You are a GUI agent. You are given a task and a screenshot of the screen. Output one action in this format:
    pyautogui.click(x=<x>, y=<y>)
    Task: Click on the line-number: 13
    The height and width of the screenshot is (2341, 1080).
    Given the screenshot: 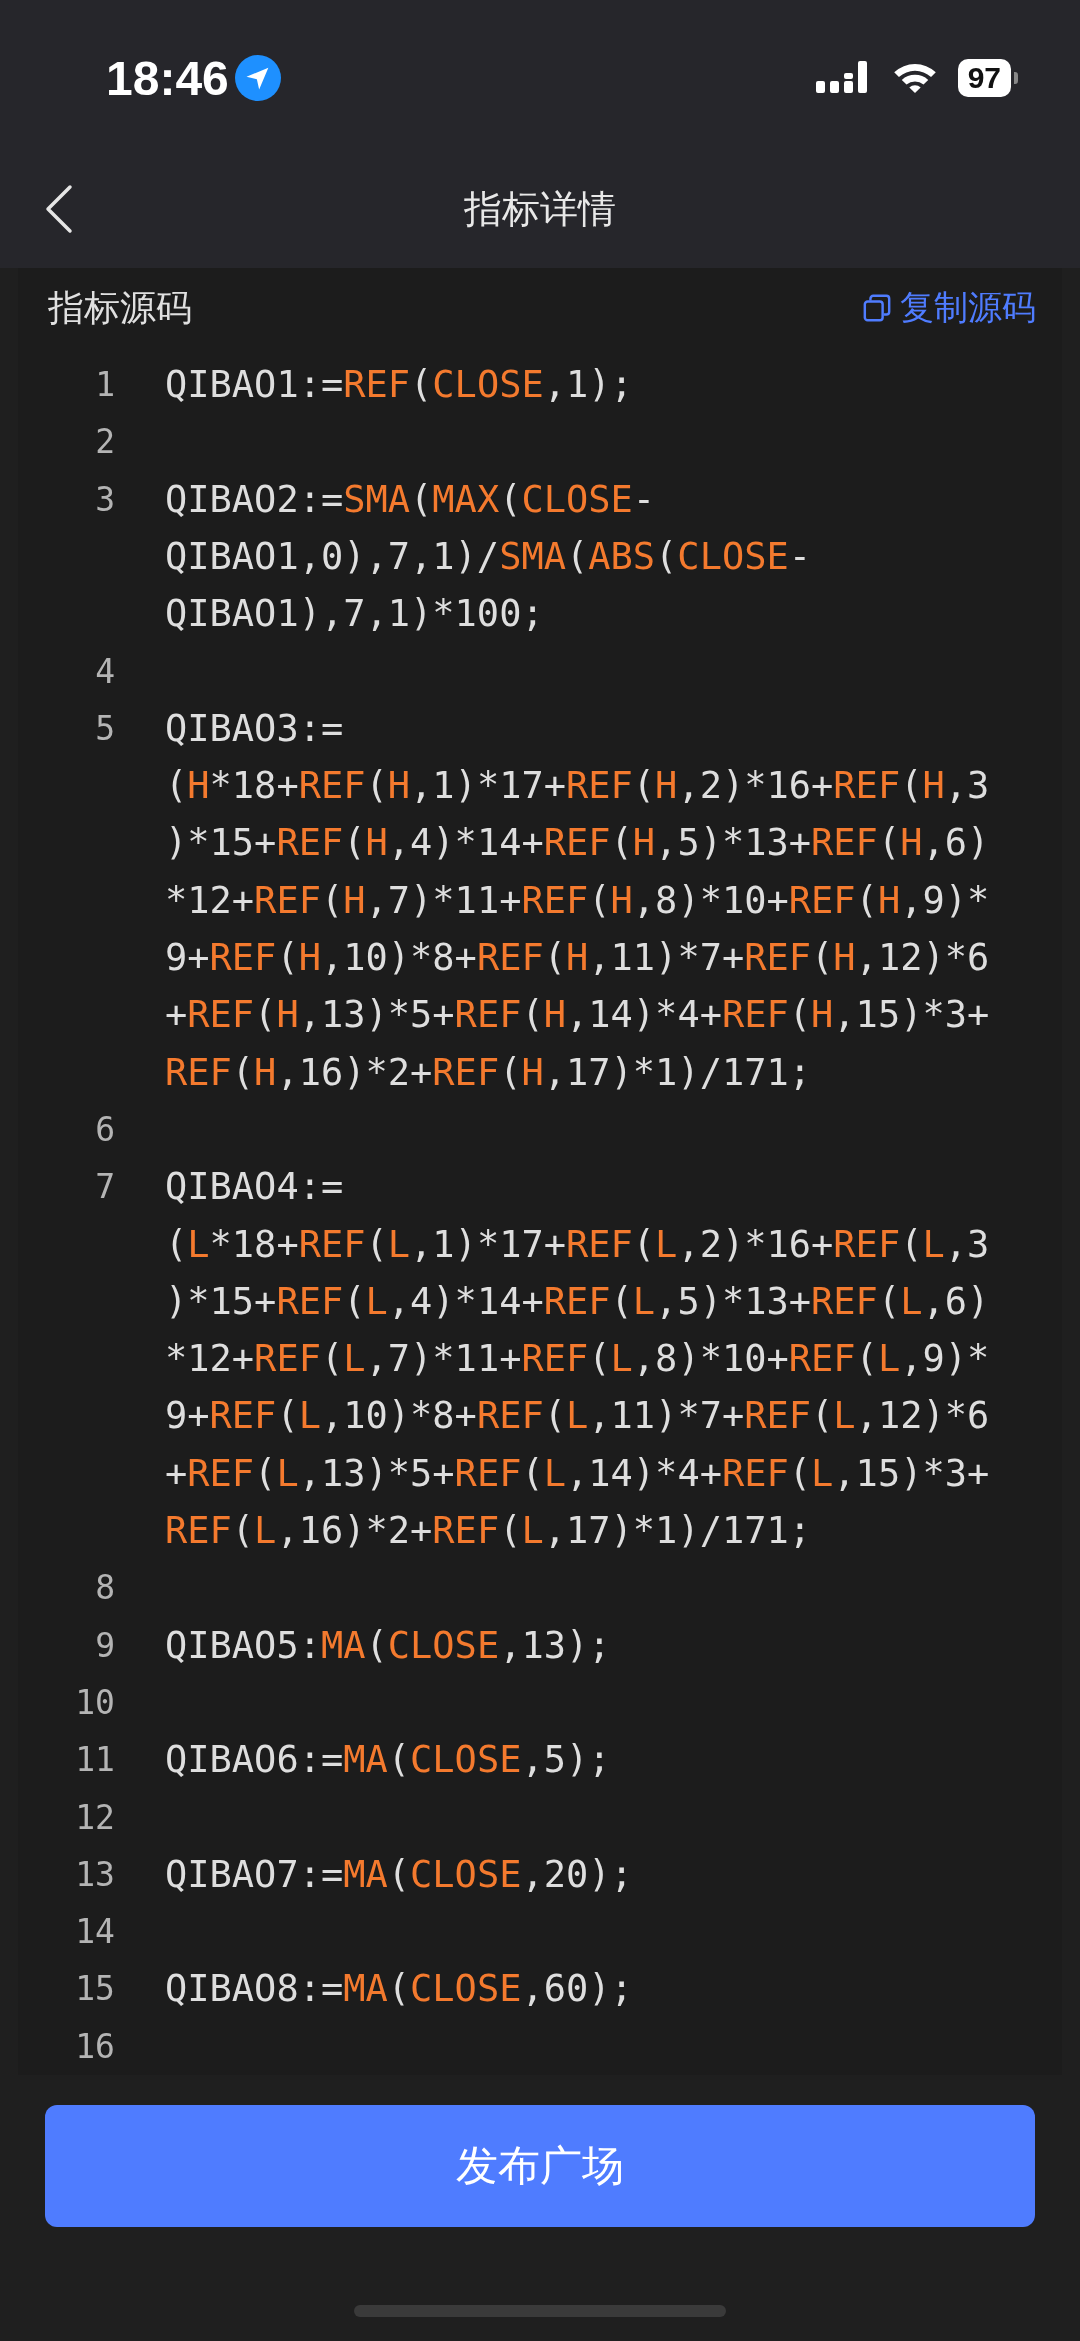 What is the action you would take?
    pyautogui.click(x=94, y=1874)
    